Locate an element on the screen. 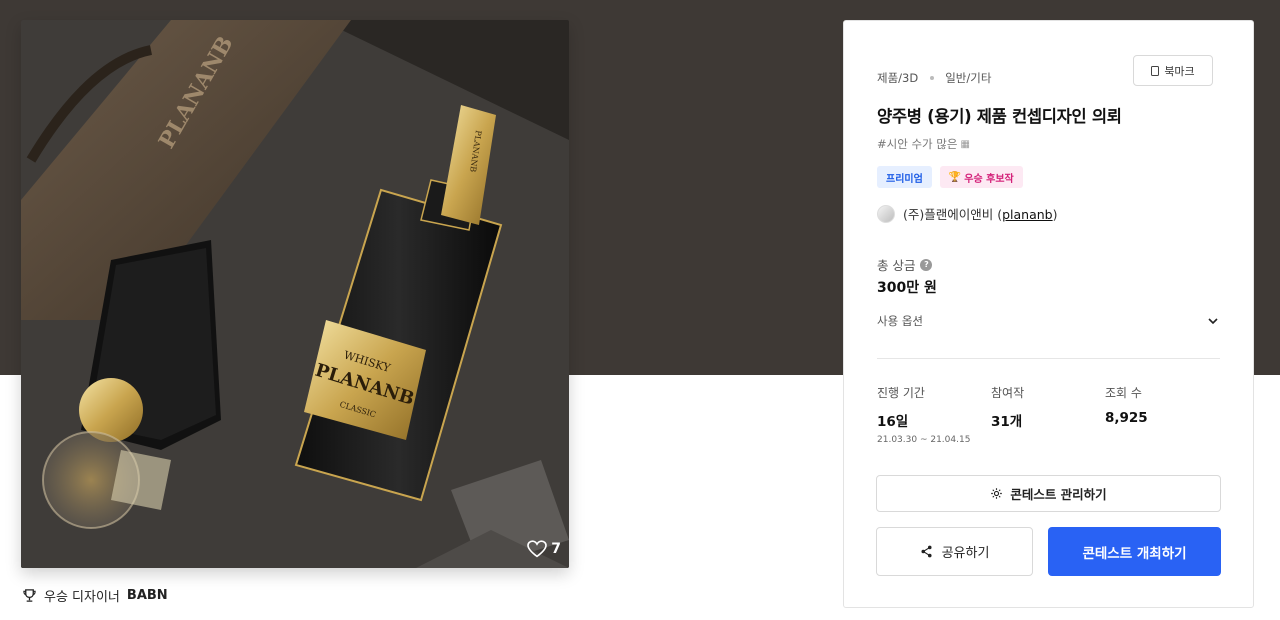 Image resolution: width=1280 pixels, height=620 pixels. like-button: 7 is located at coordinates (544, 549).